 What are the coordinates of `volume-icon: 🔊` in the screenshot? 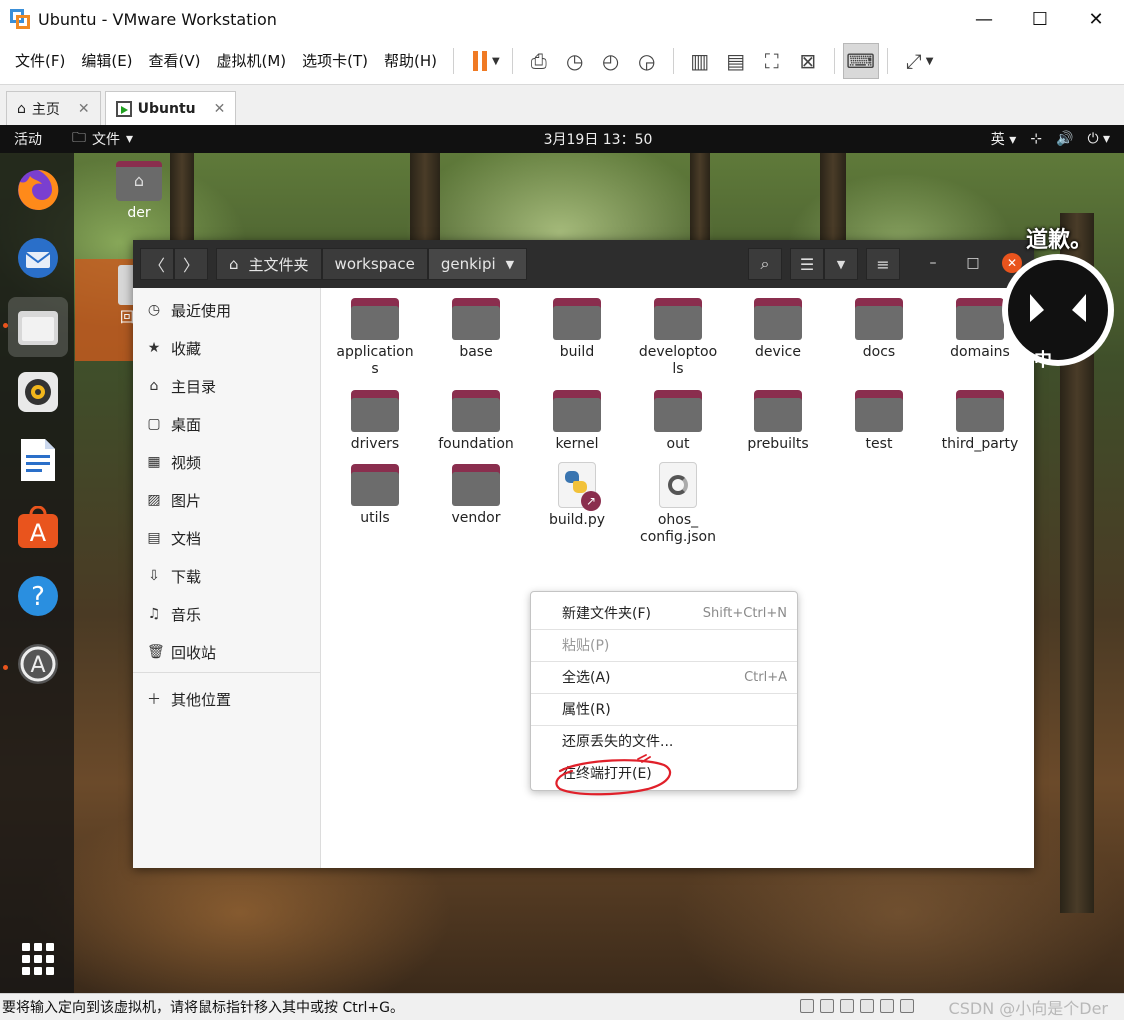 It's located at (1064, 139).